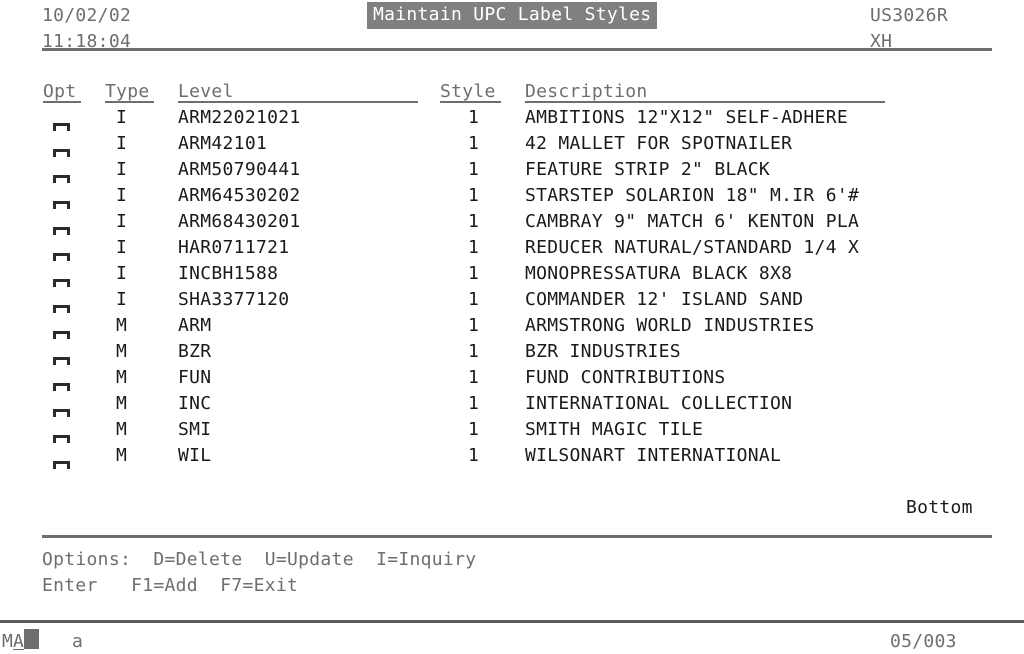 This screenshot has width=1024, height=654. What do you see at coordinates (195, 377) in the screenshot?
I see `row-level: FUN` at bounding box center [195, 377].